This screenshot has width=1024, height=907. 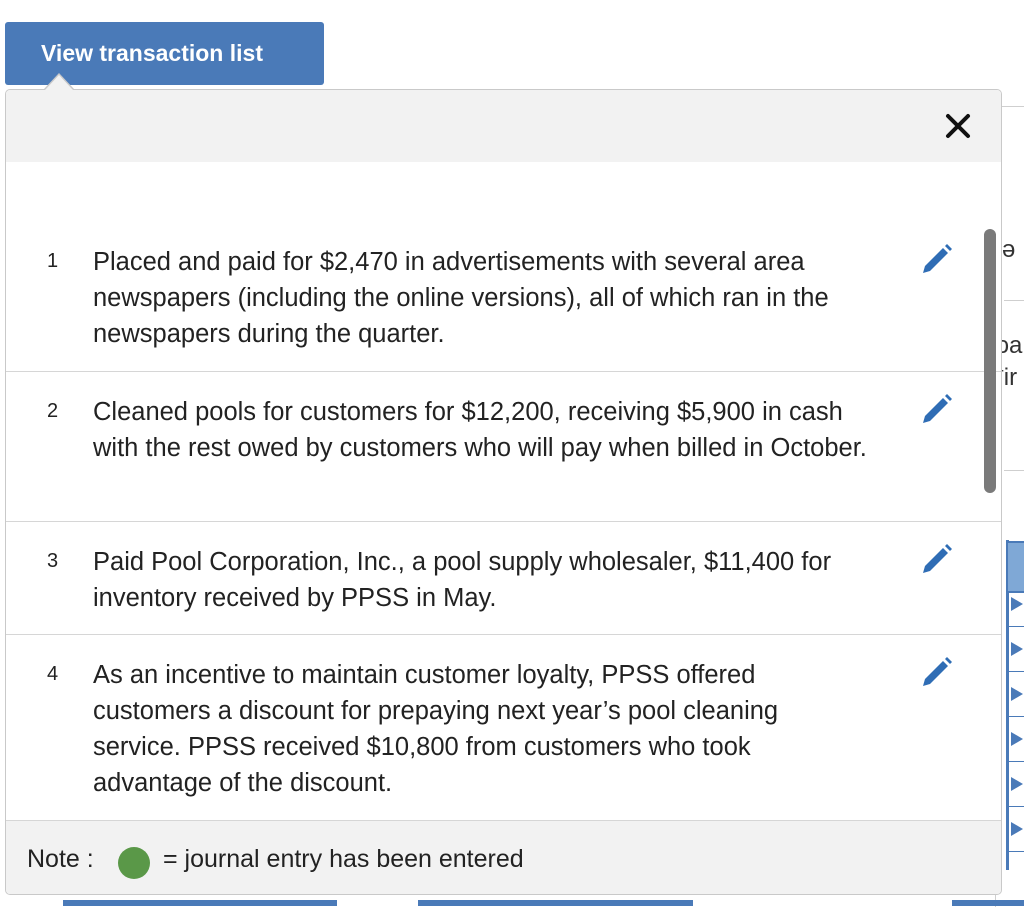 I want to click on entered-indicator-dot, so click(x=134, y=863).